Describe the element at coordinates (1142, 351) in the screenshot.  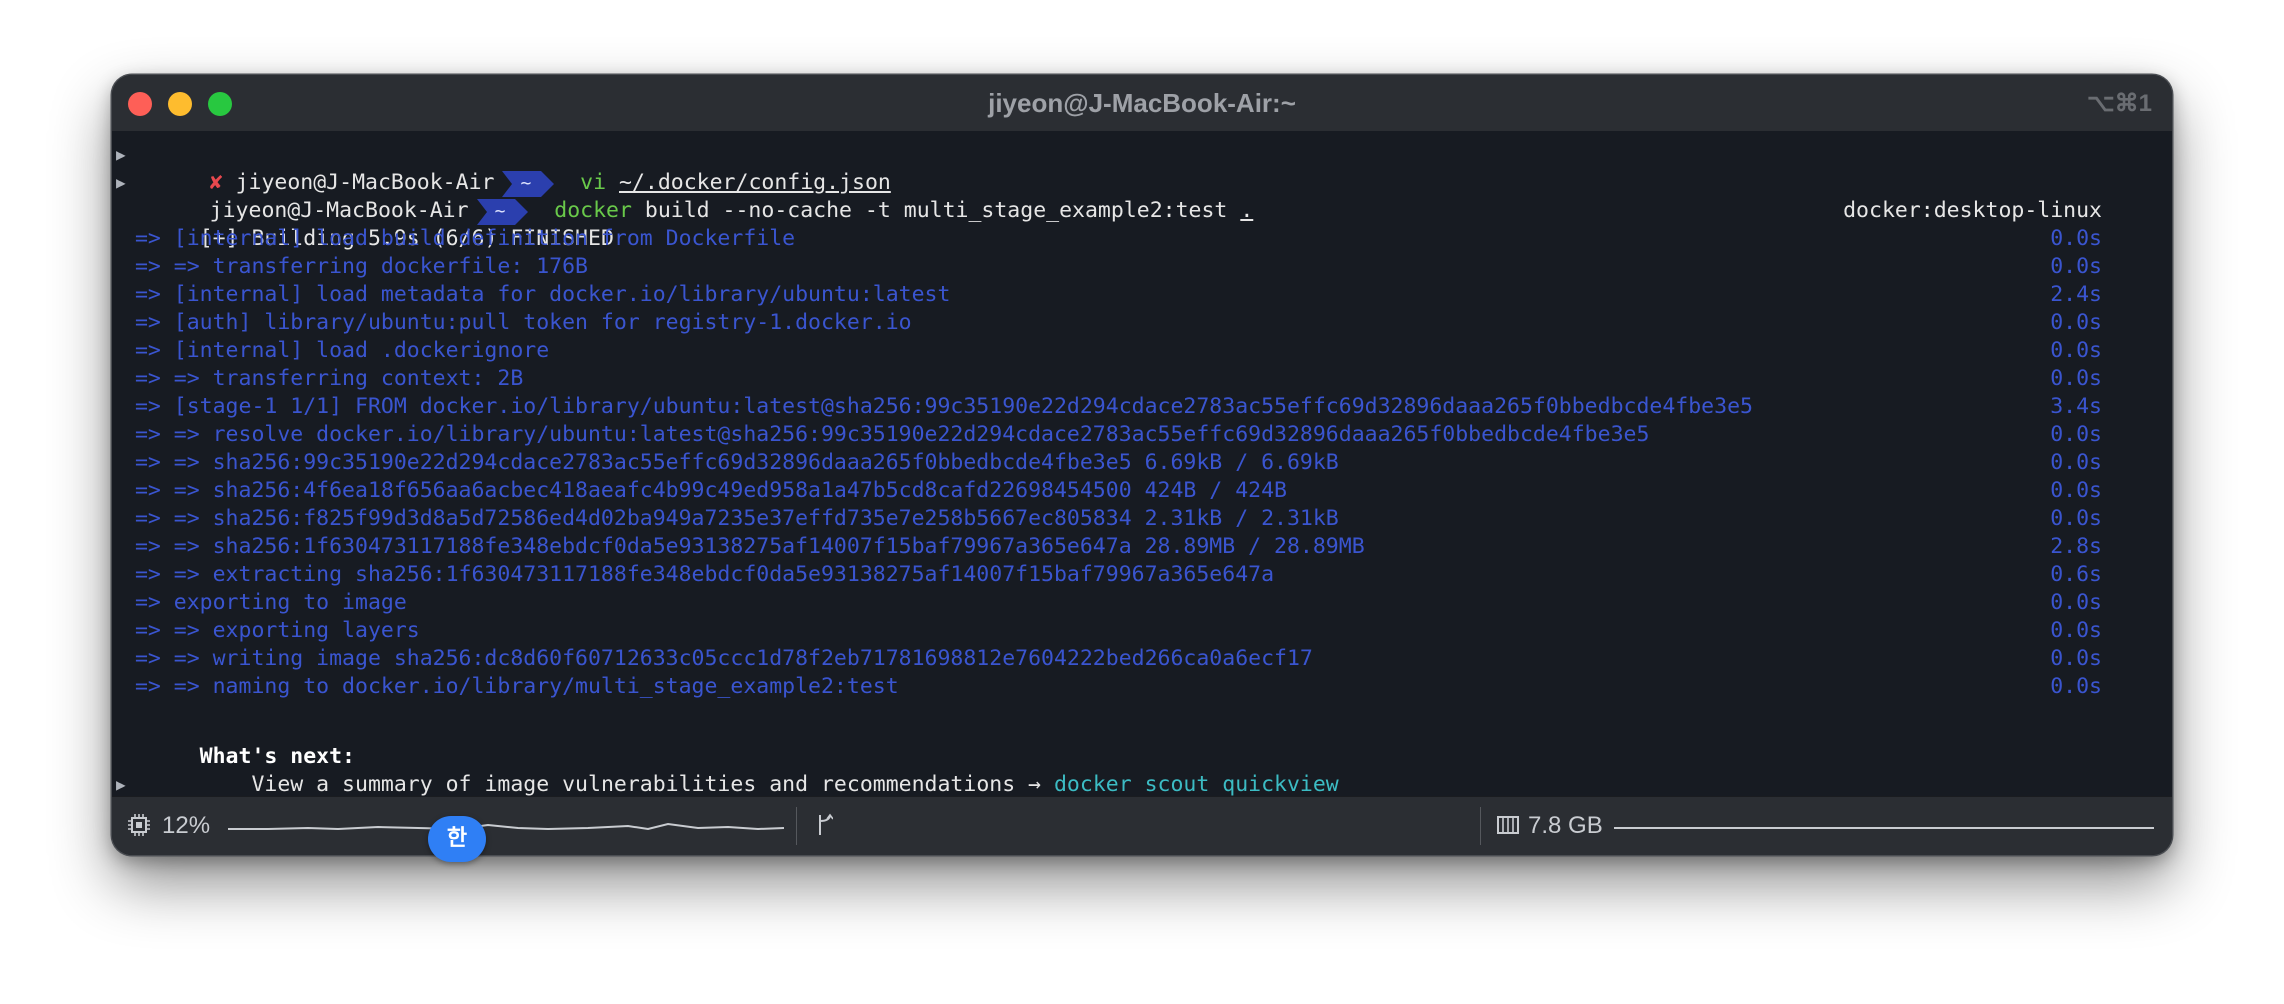
I see `build-step-line: => [internal] load .dockerignore 0.0s` at that location.